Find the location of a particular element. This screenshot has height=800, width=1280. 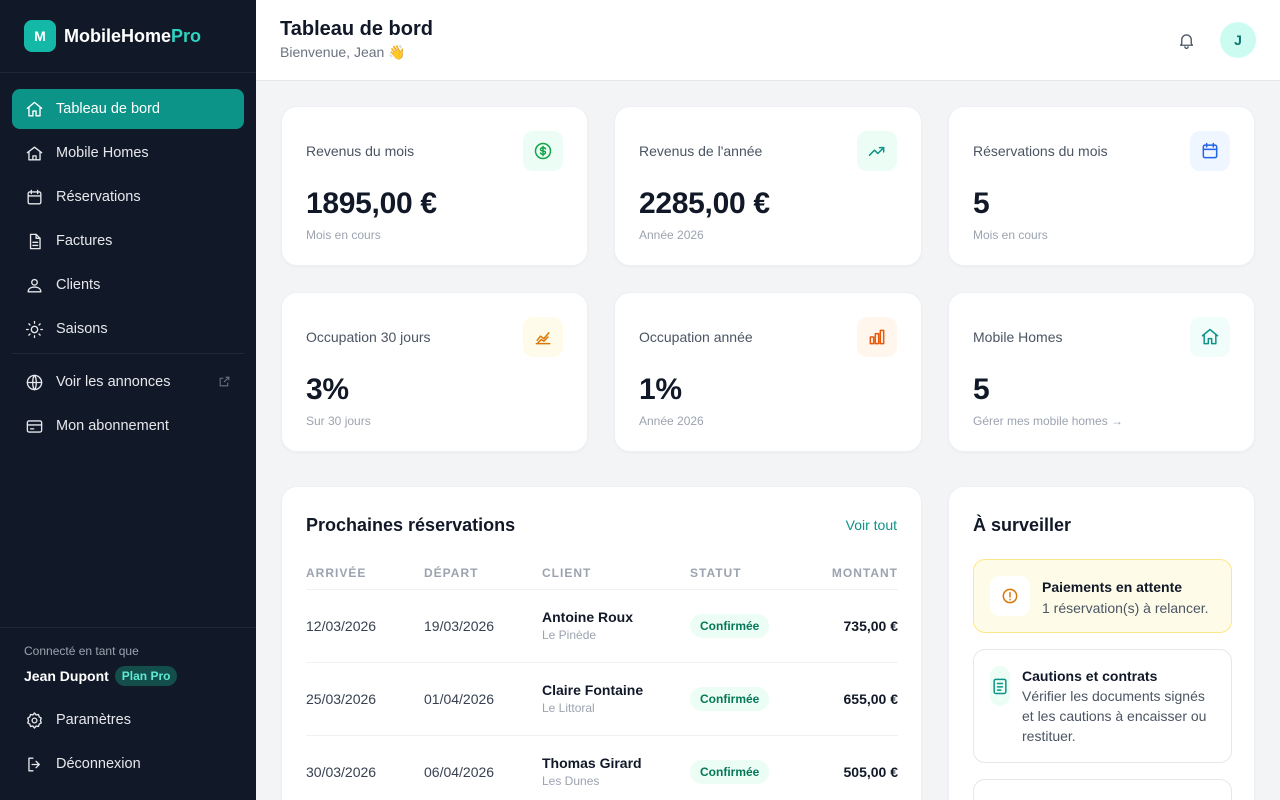

brand-name-main: MobileHome is located at coordinates (118, 35).